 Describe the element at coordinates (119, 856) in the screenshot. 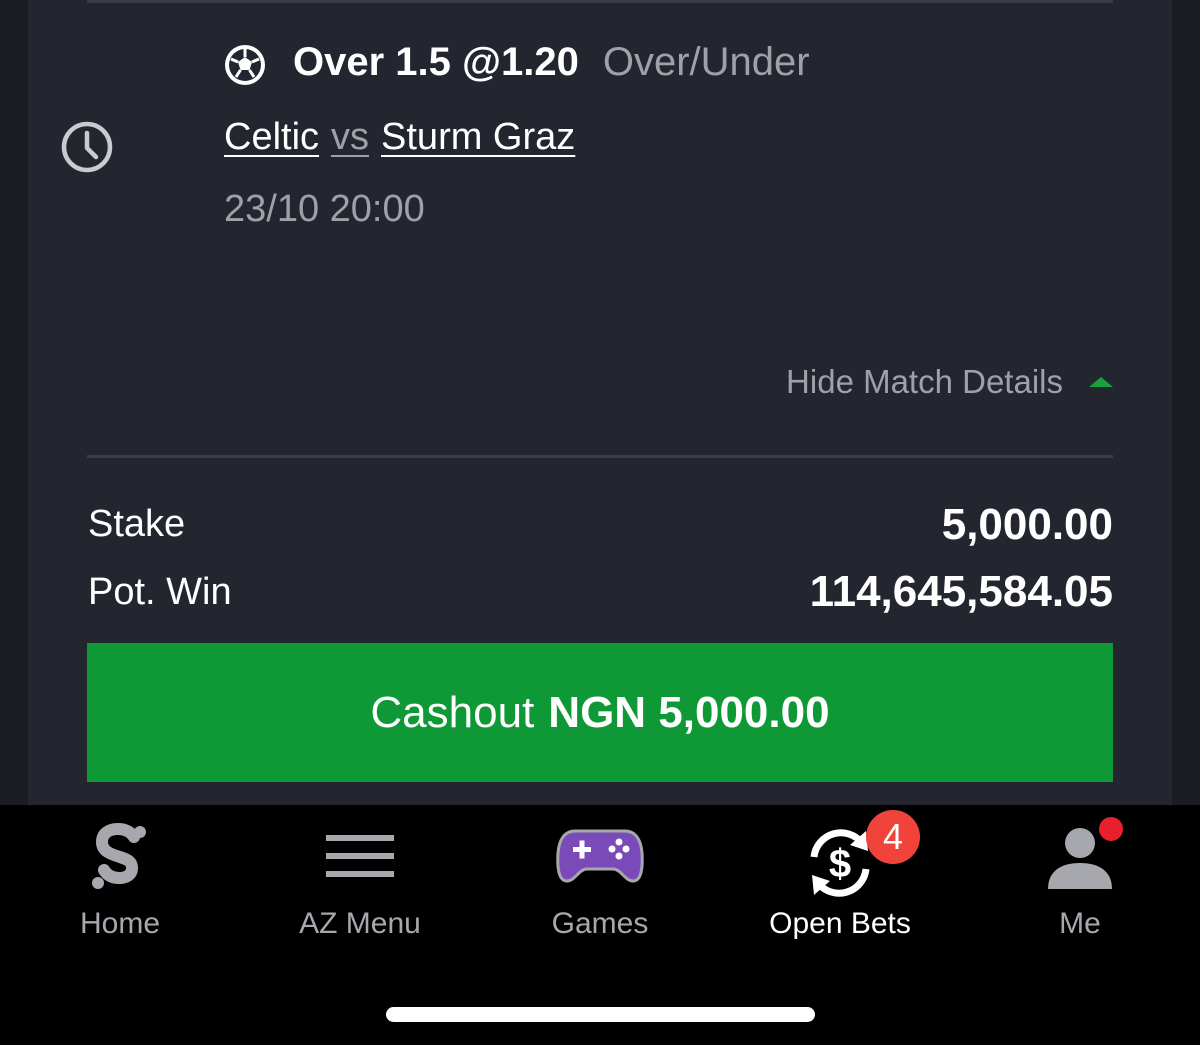

I see `sporty-s-icon` at that location.